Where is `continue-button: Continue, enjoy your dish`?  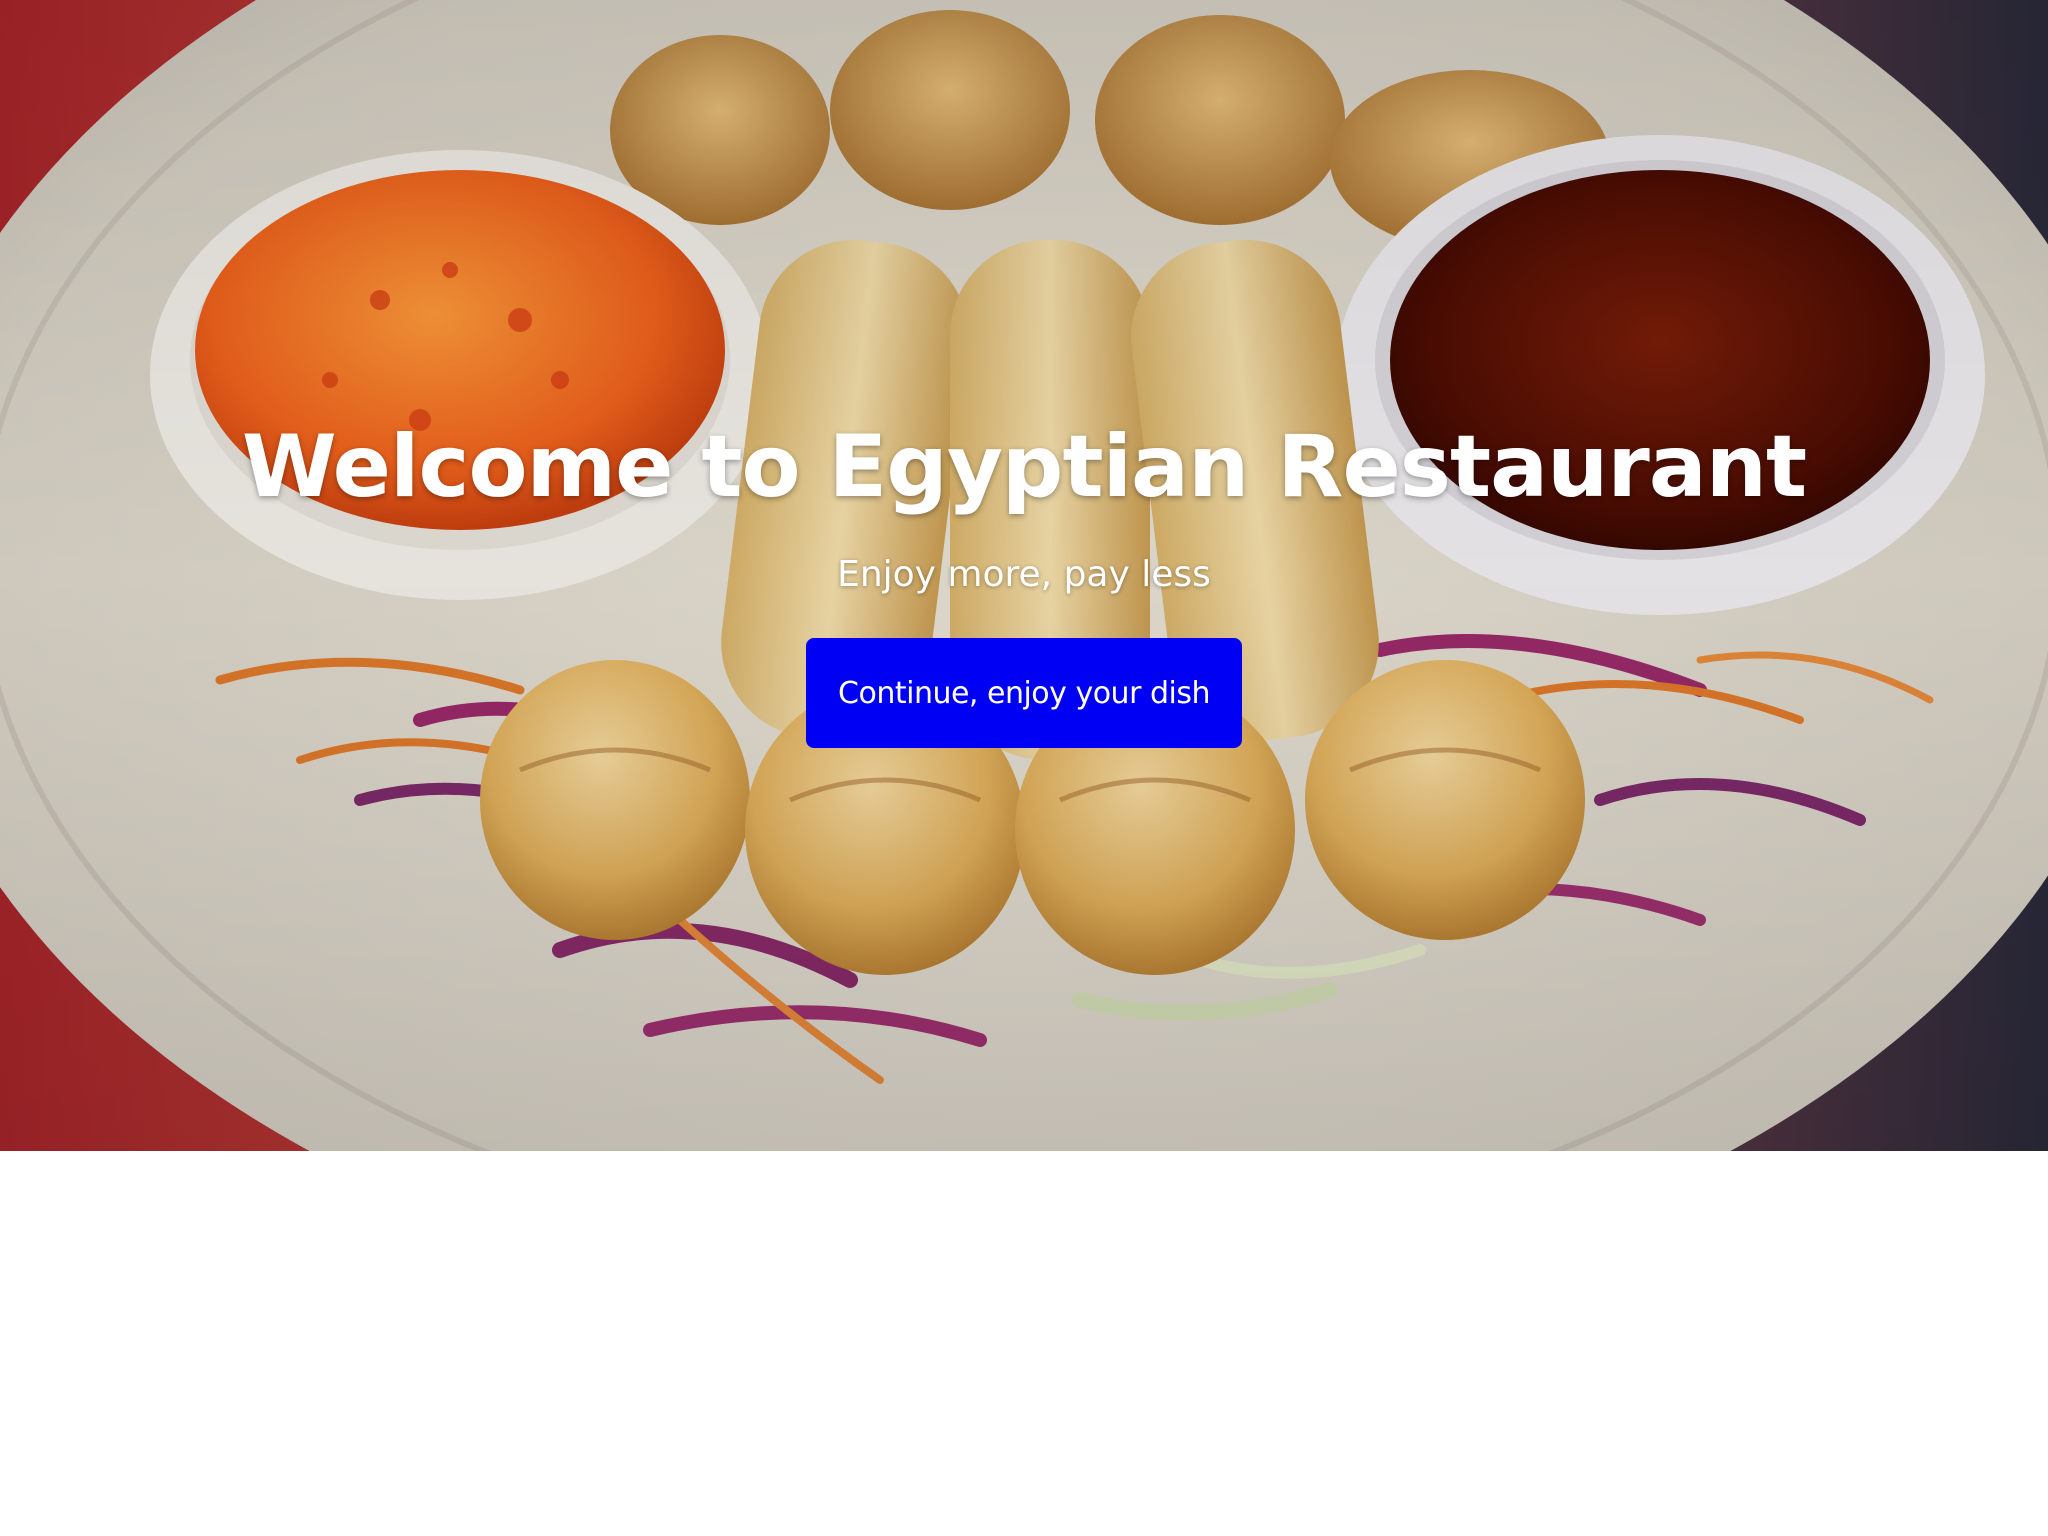
continue-button: Continue, enjoy your dish is located at coordinates (1024, 693).